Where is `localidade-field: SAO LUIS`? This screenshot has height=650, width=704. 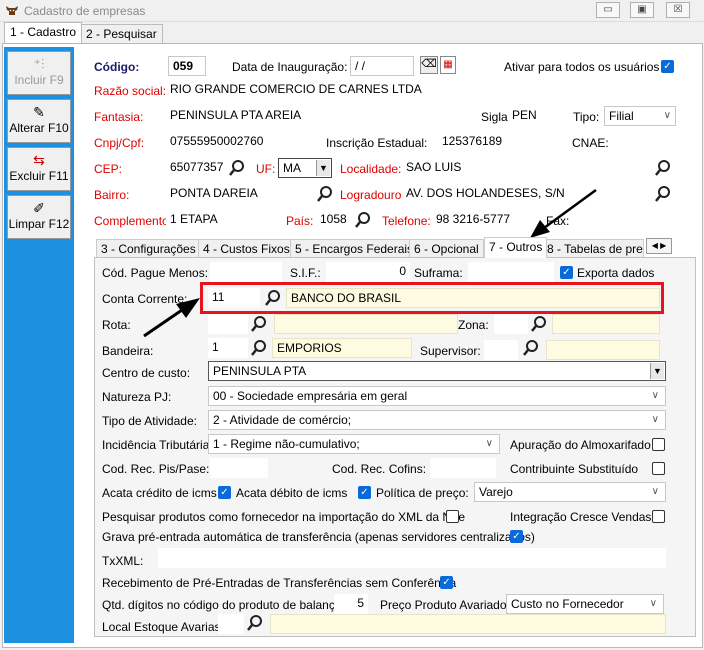 localidade-field: SAO LUIS is located at coordinates (527, 168).